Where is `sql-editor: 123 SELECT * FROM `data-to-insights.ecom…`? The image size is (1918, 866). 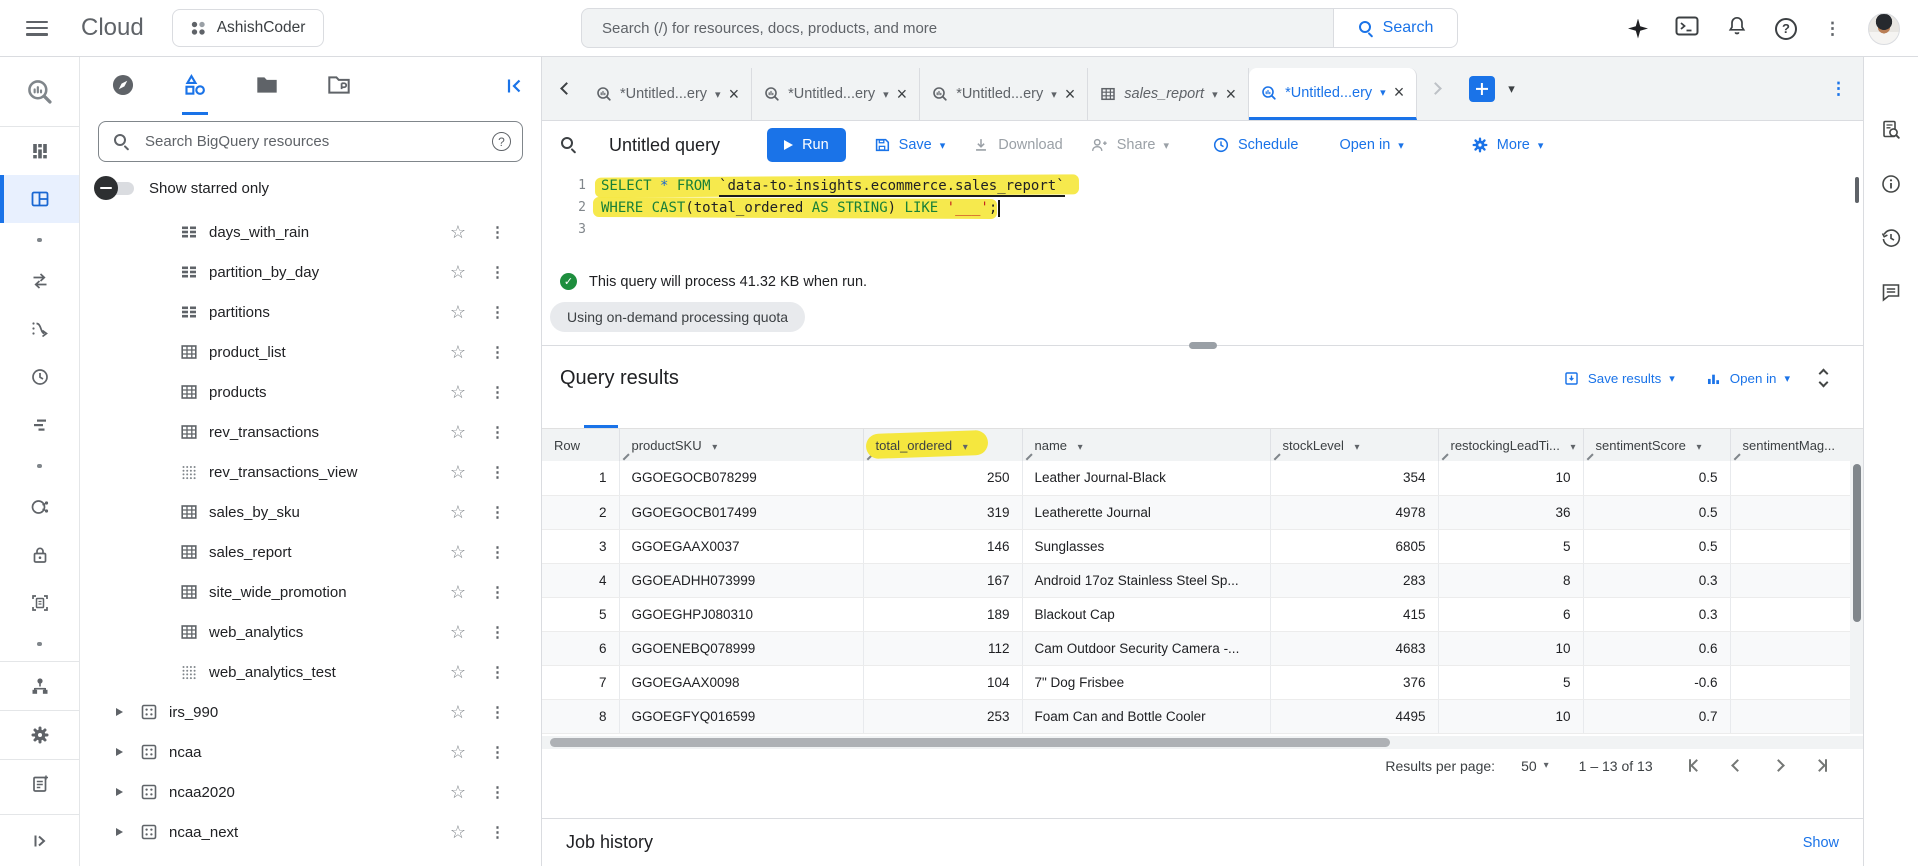
sql-editor: 123 SELECT * FROM `data-to-insights.ecom… is located at coordinates (1202, 217).